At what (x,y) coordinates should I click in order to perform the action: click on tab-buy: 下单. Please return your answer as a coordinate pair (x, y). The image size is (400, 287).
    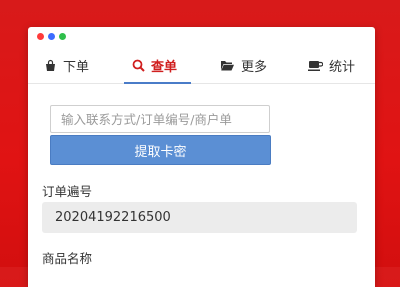
    Looking at the image, I should click on (66, 65).